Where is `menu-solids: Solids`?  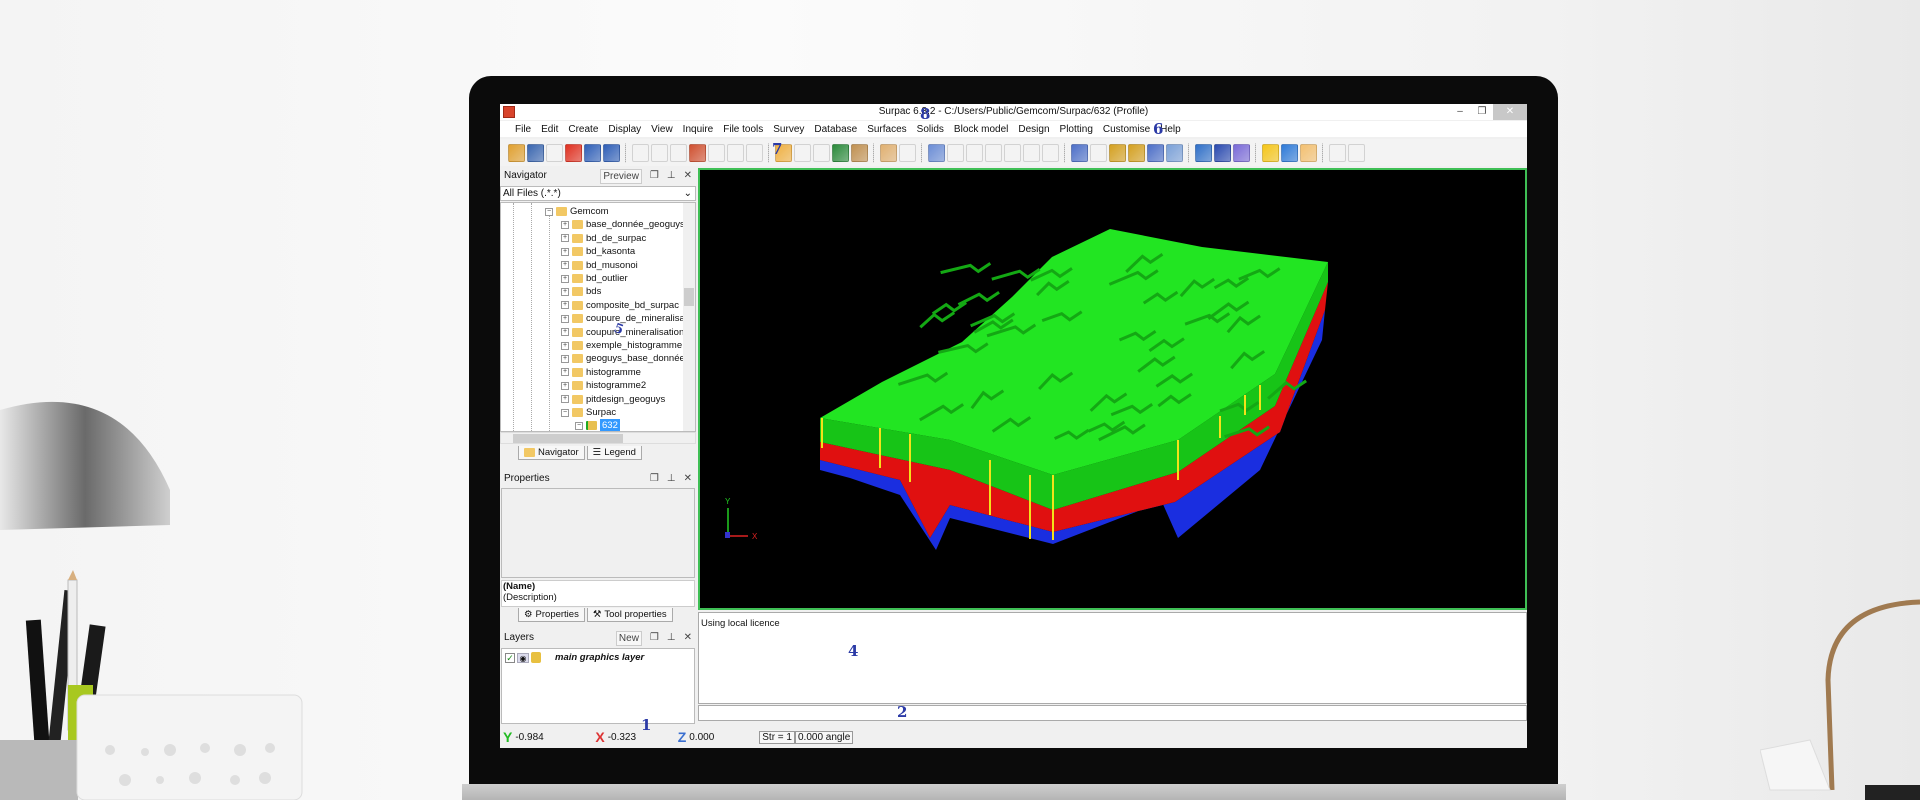
menu-solids: Solids is located at coordinates (930, 129).